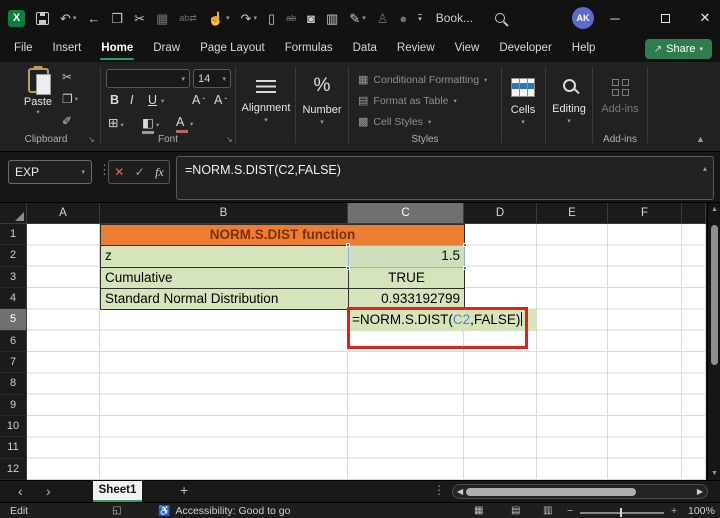  I want to click on addins-button: Add-ins, so click(620, 92).